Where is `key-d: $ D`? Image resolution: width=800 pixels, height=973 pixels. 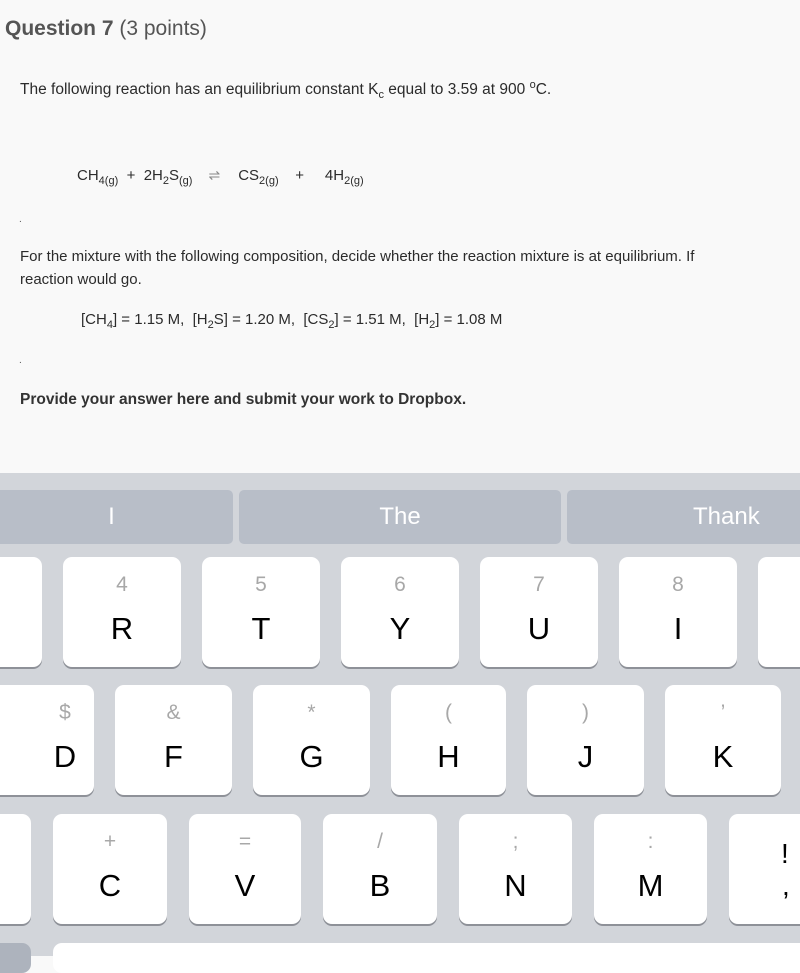
key-d: $ D is located at coordinates (47, 740).